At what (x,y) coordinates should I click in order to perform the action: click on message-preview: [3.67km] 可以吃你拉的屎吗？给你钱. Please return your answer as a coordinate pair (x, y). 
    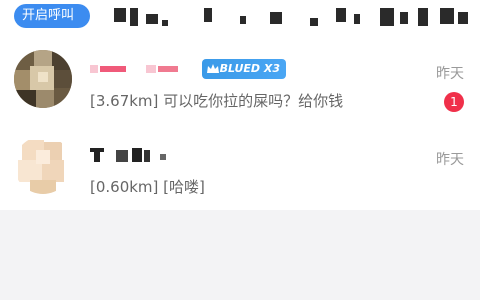
    Looking at the image, I should click on (217, 101).